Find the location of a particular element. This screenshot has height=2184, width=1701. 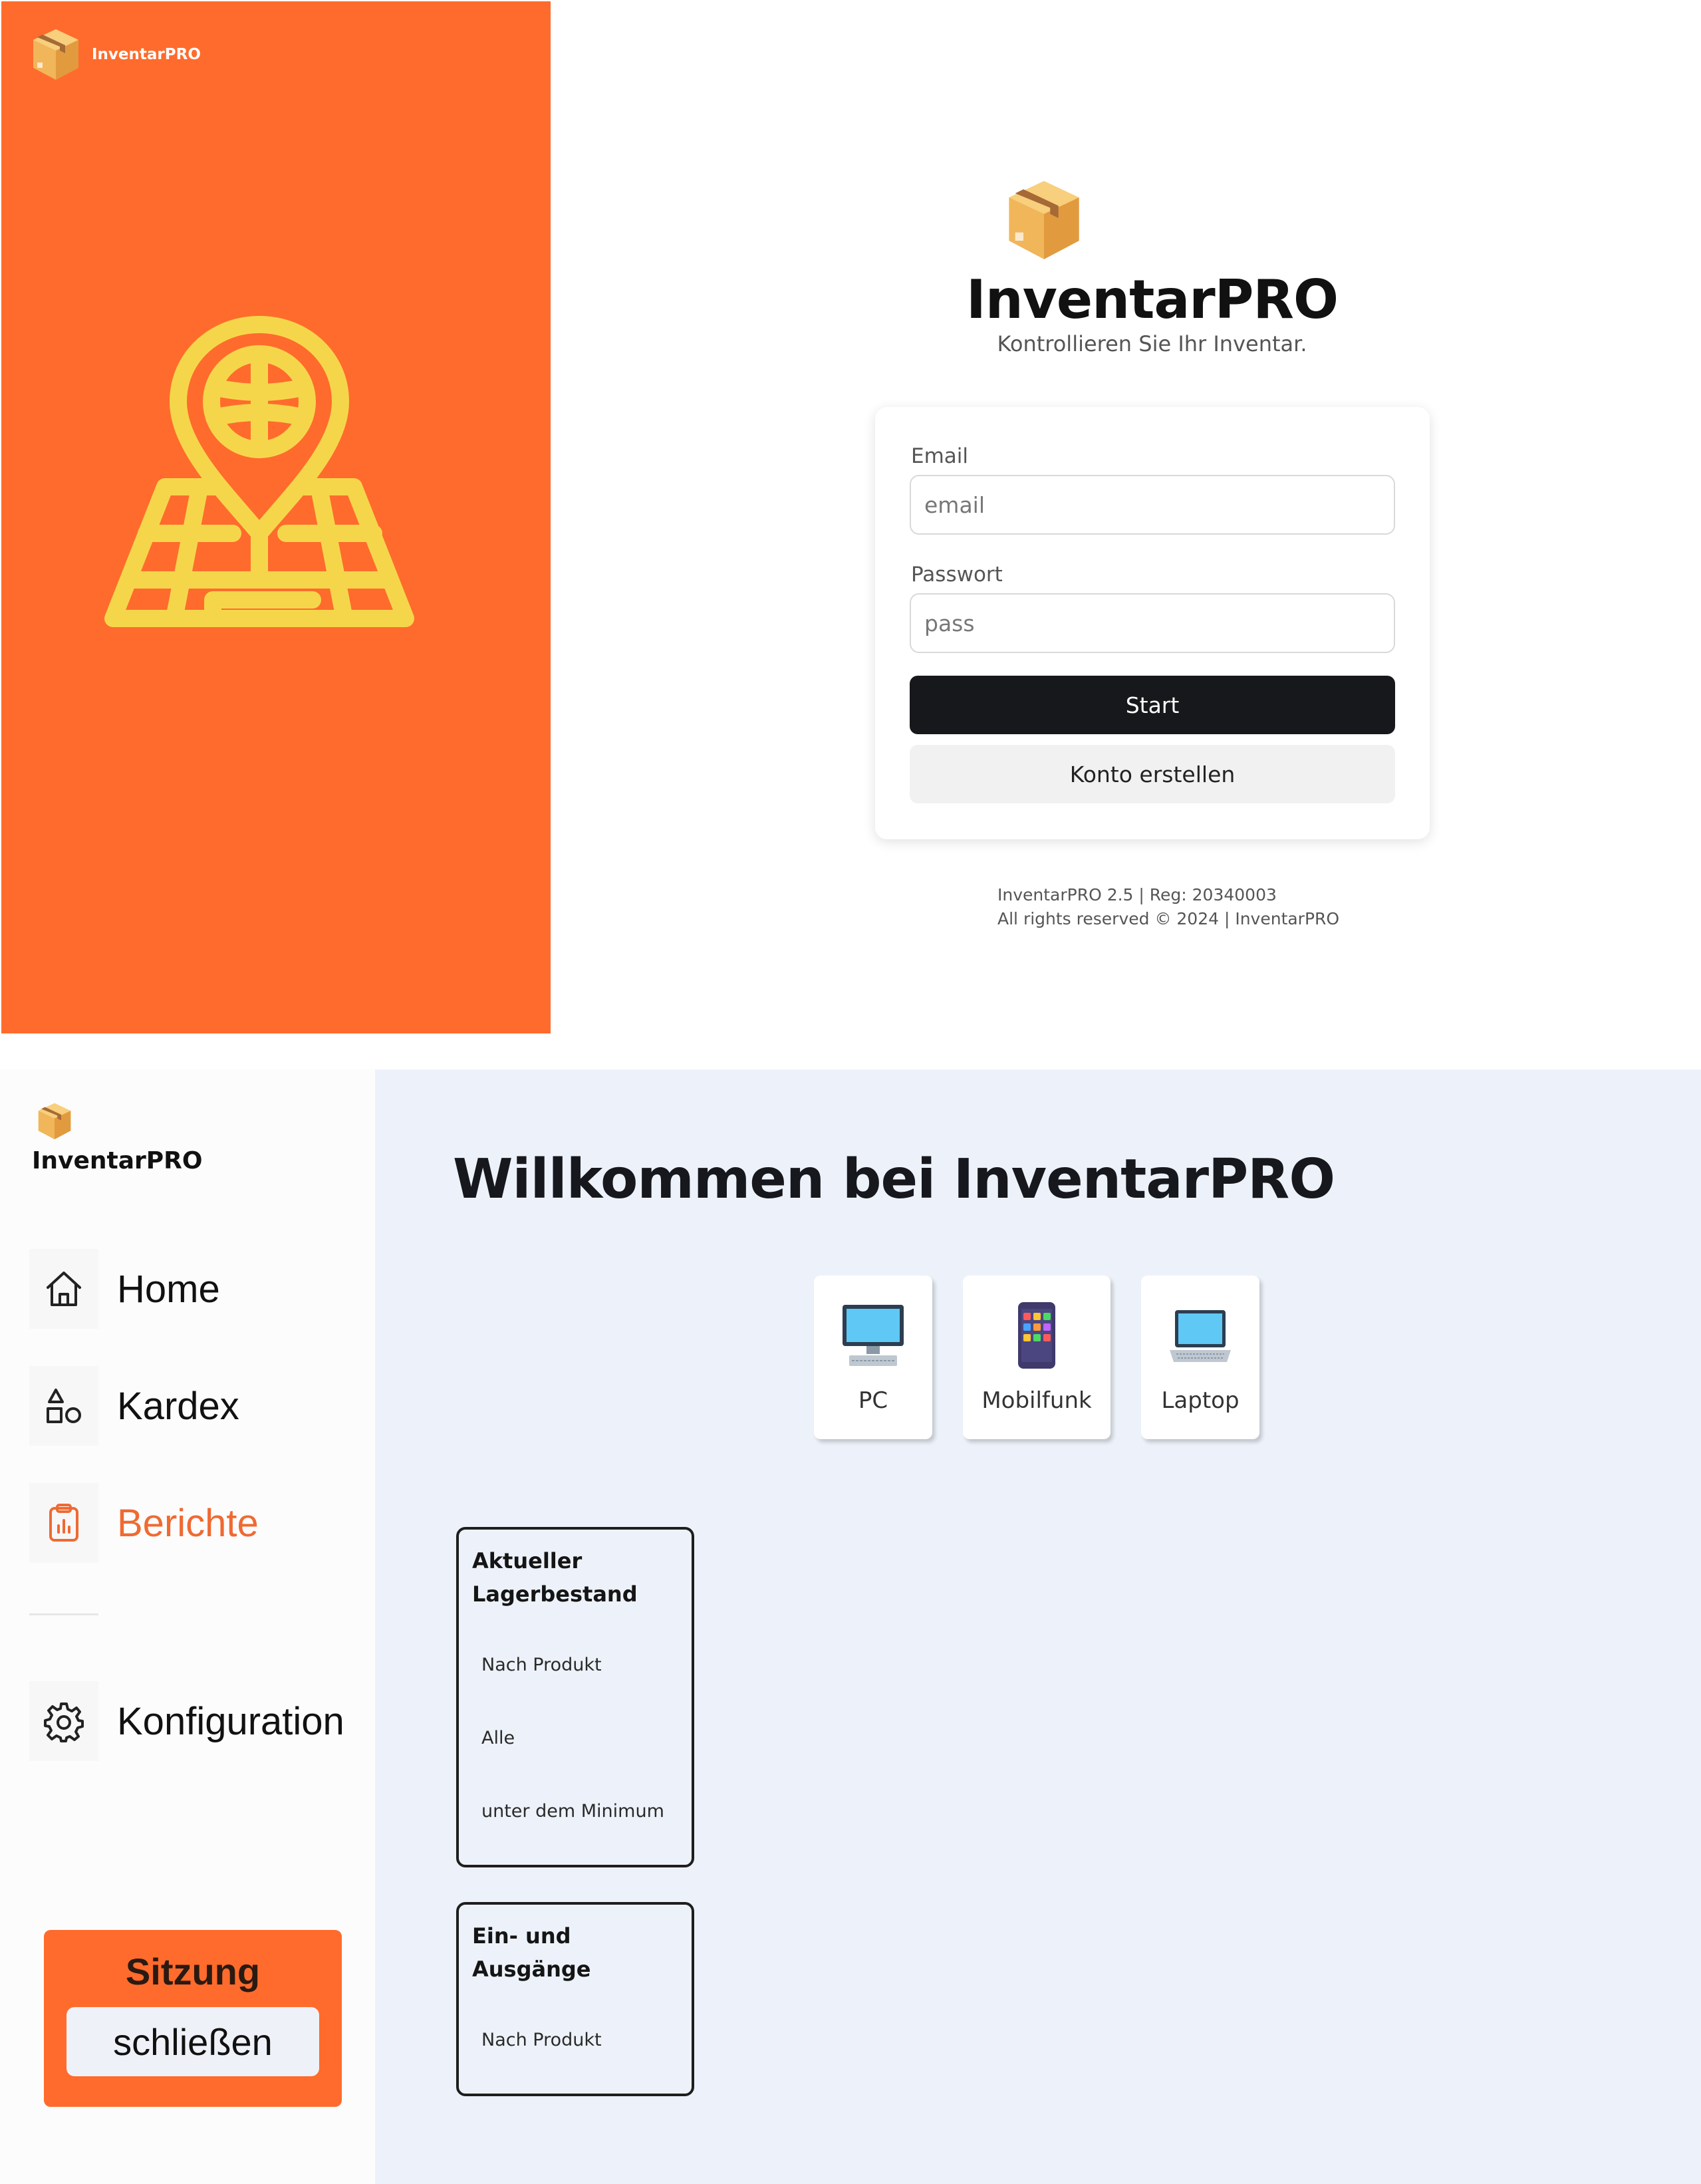

login-form: Email Passwort Start Konto erstellen is located at coordinates (1153, 623).